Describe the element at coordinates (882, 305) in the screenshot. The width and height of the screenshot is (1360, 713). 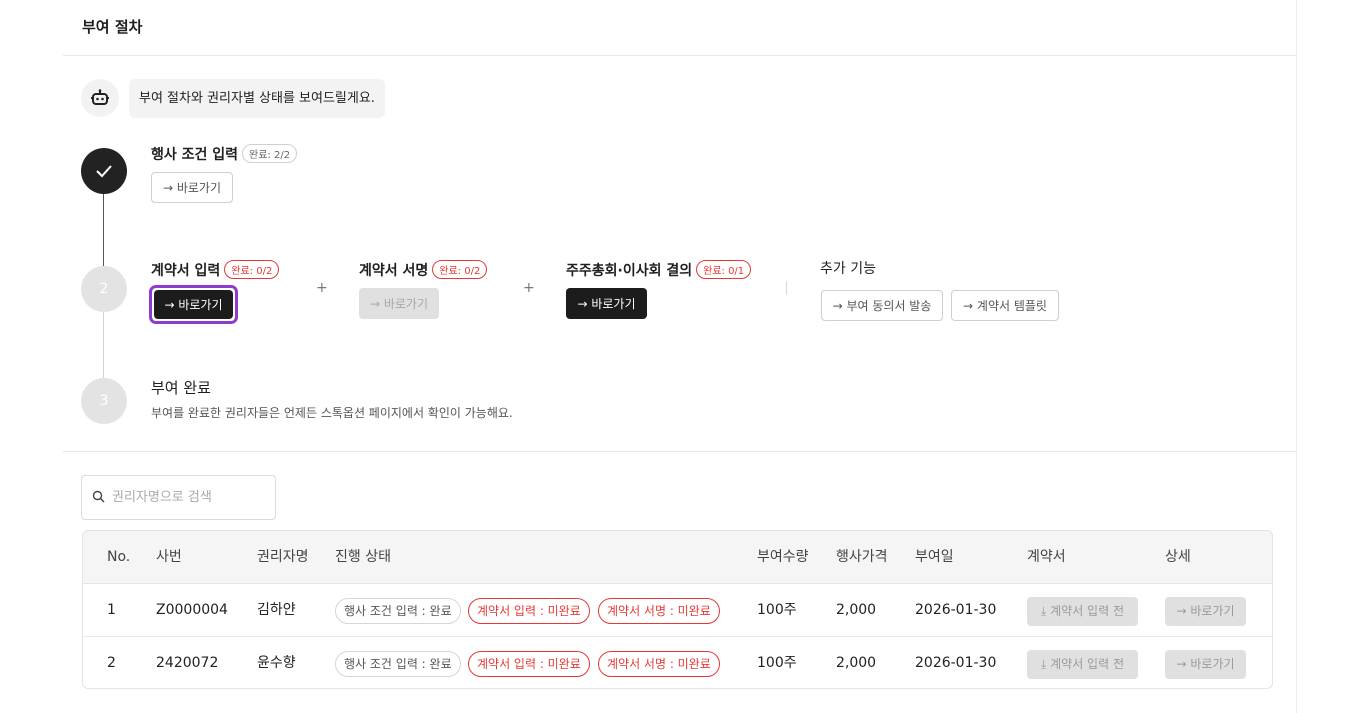
I see `send-consent-button: → 부여 동의서 발송` at that location.